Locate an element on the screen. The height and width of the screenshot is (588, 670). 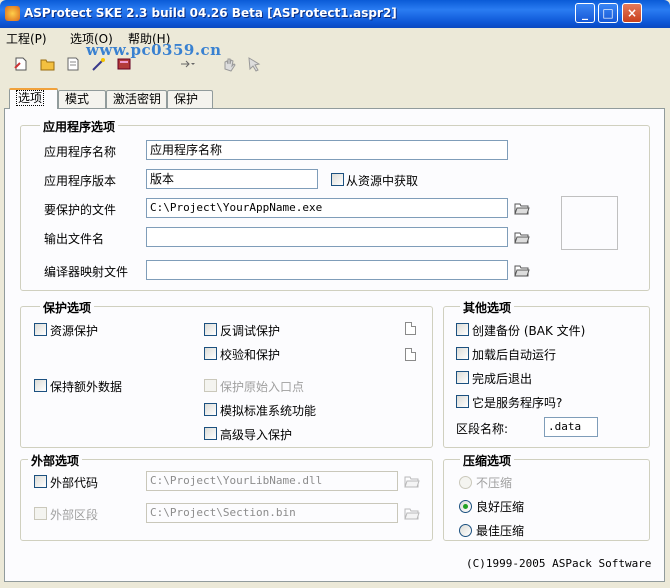
wand-icon is located at coordinates (99, 64).